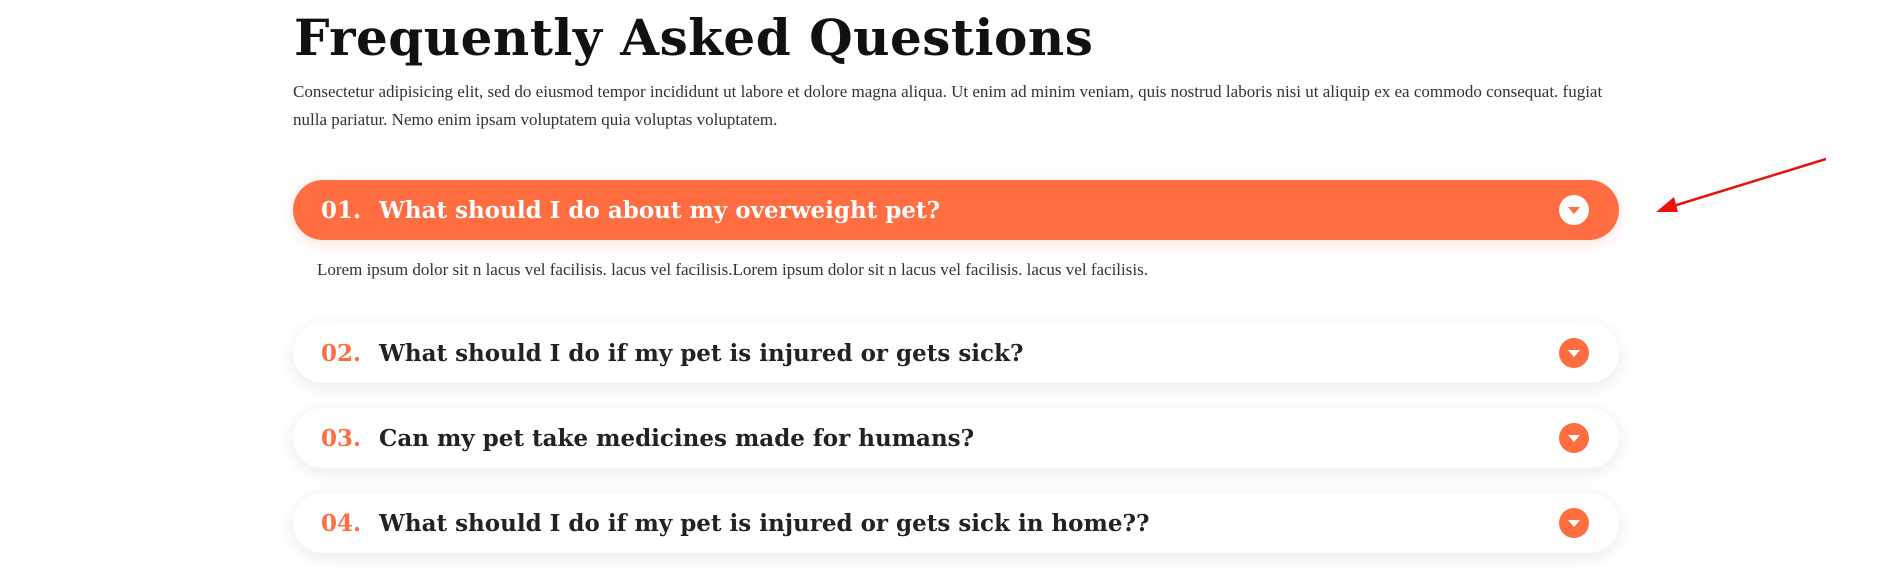  I want to click on faq-item-number: 04., so click(341, 523).